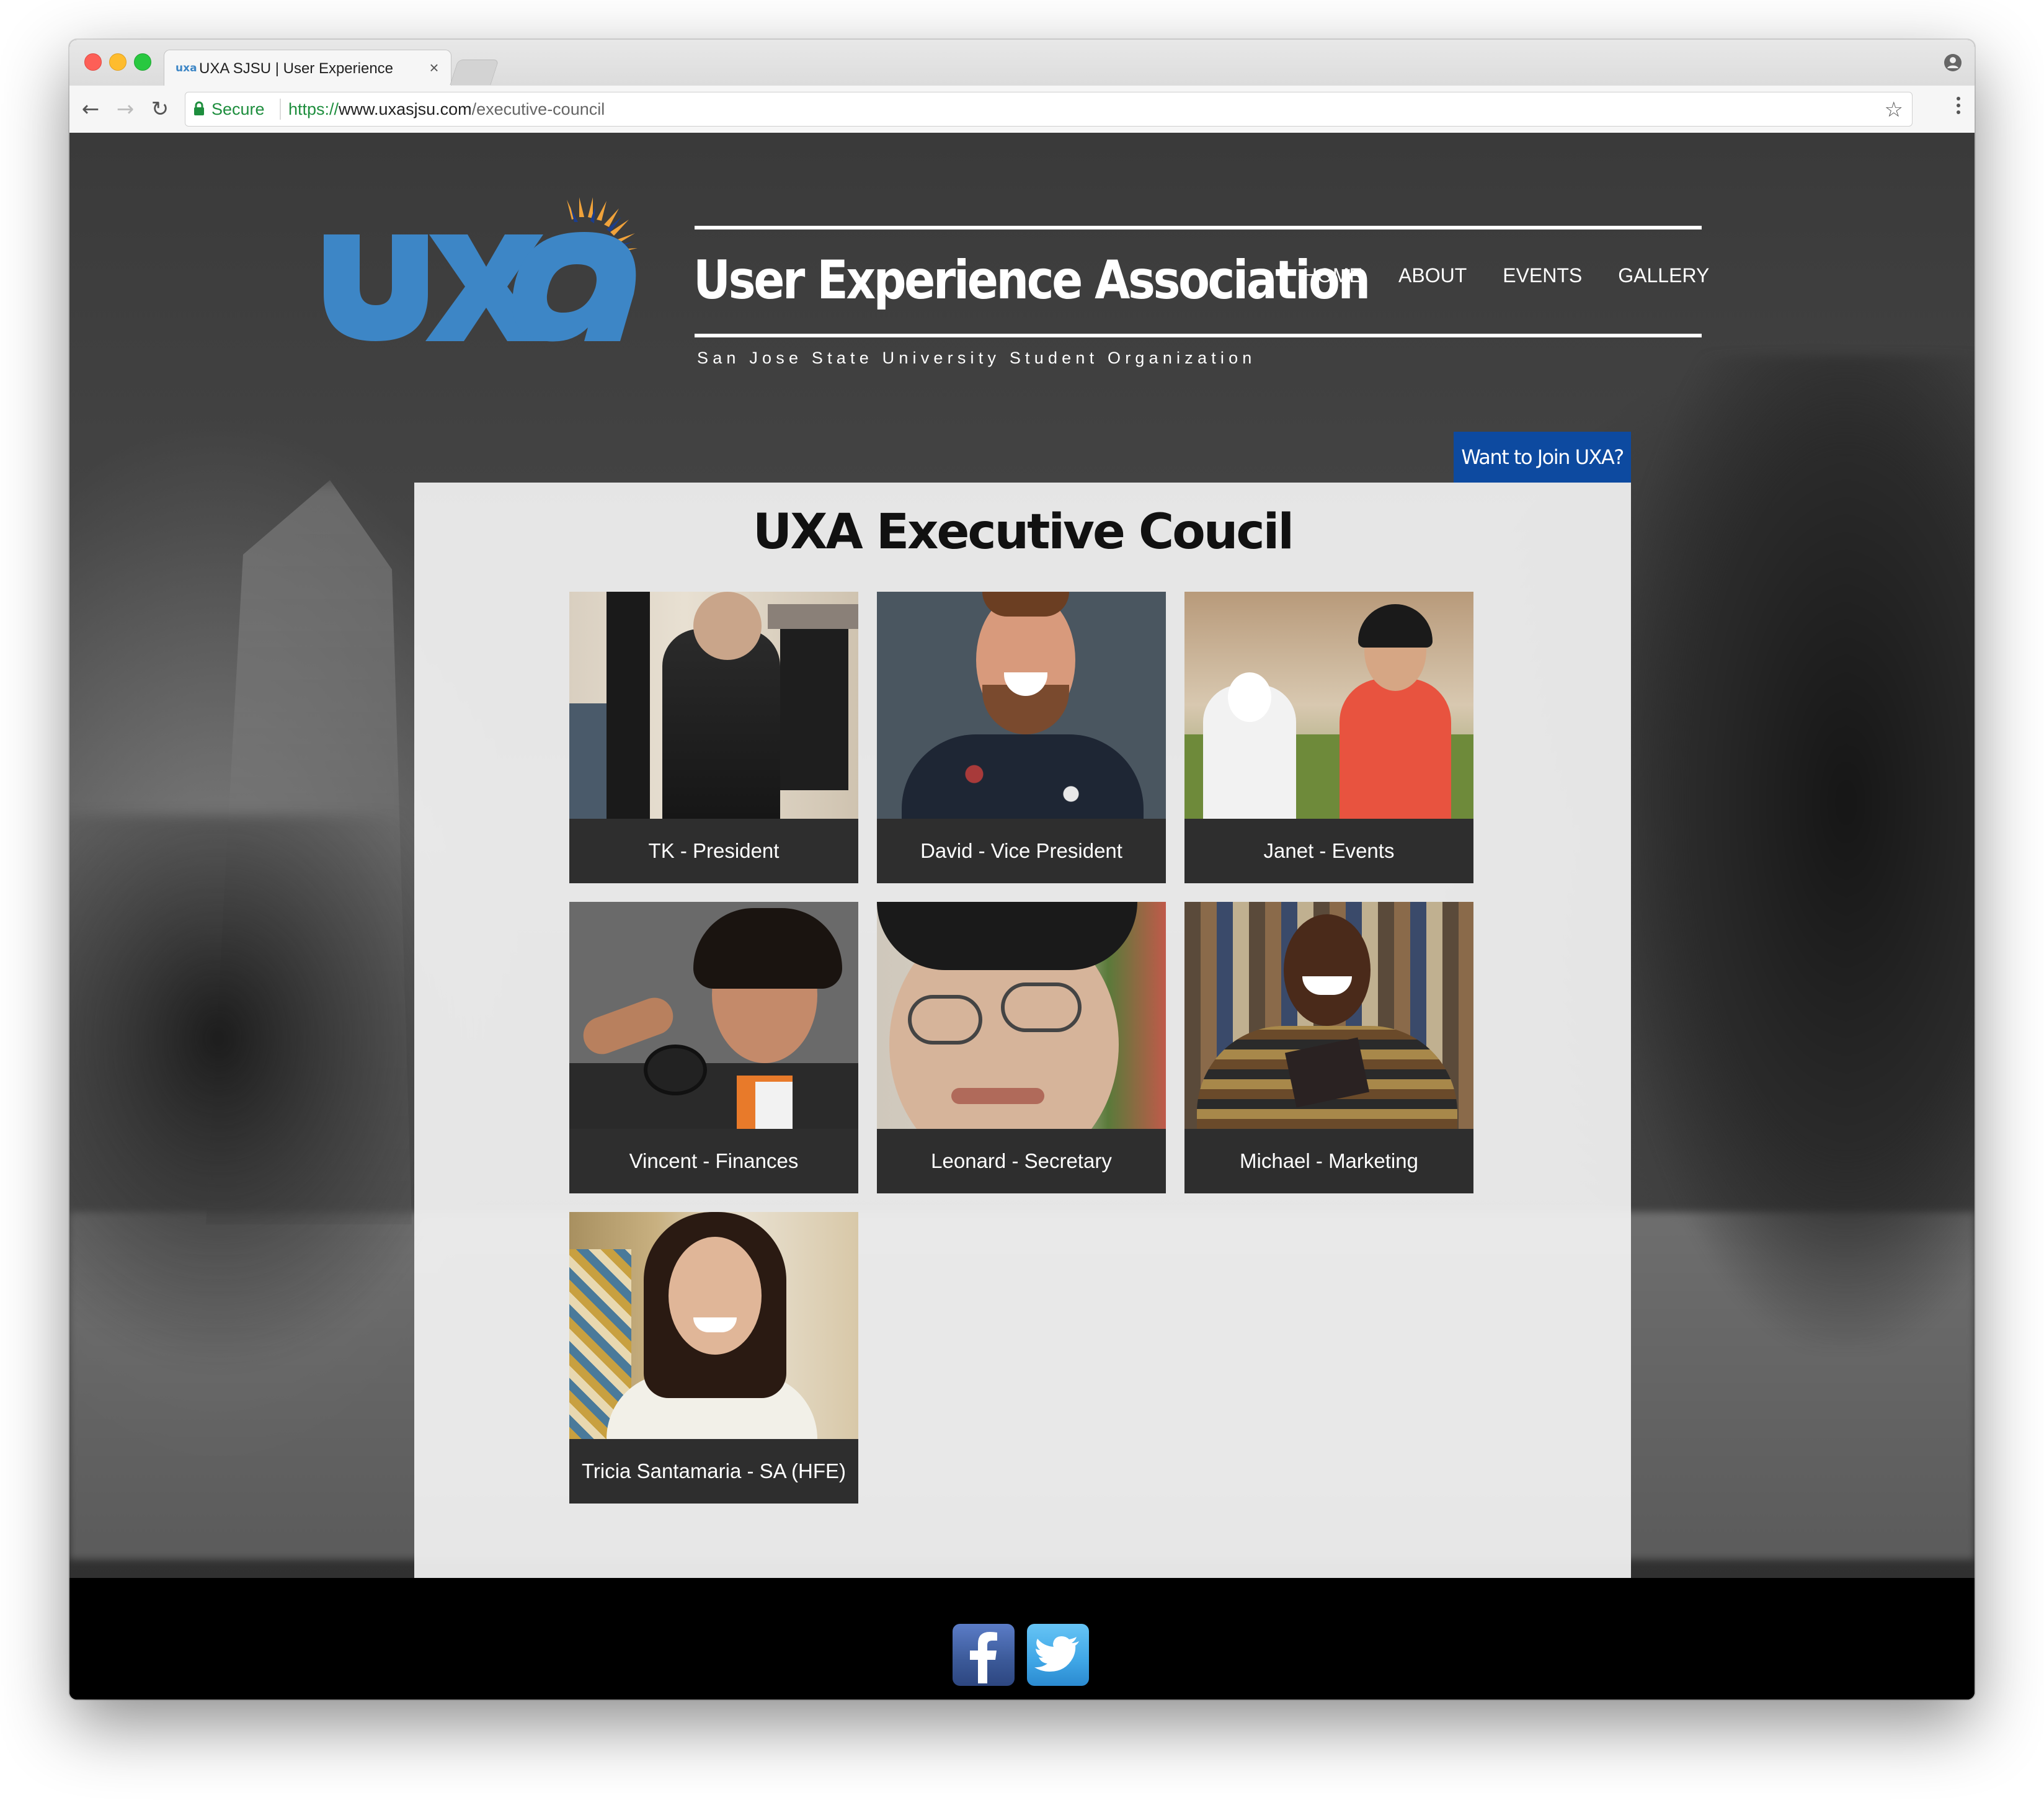 Image resolution: width=2044 pixels, height=1800 pixels. I want to click on minimize-window-button, so click(118, 62).